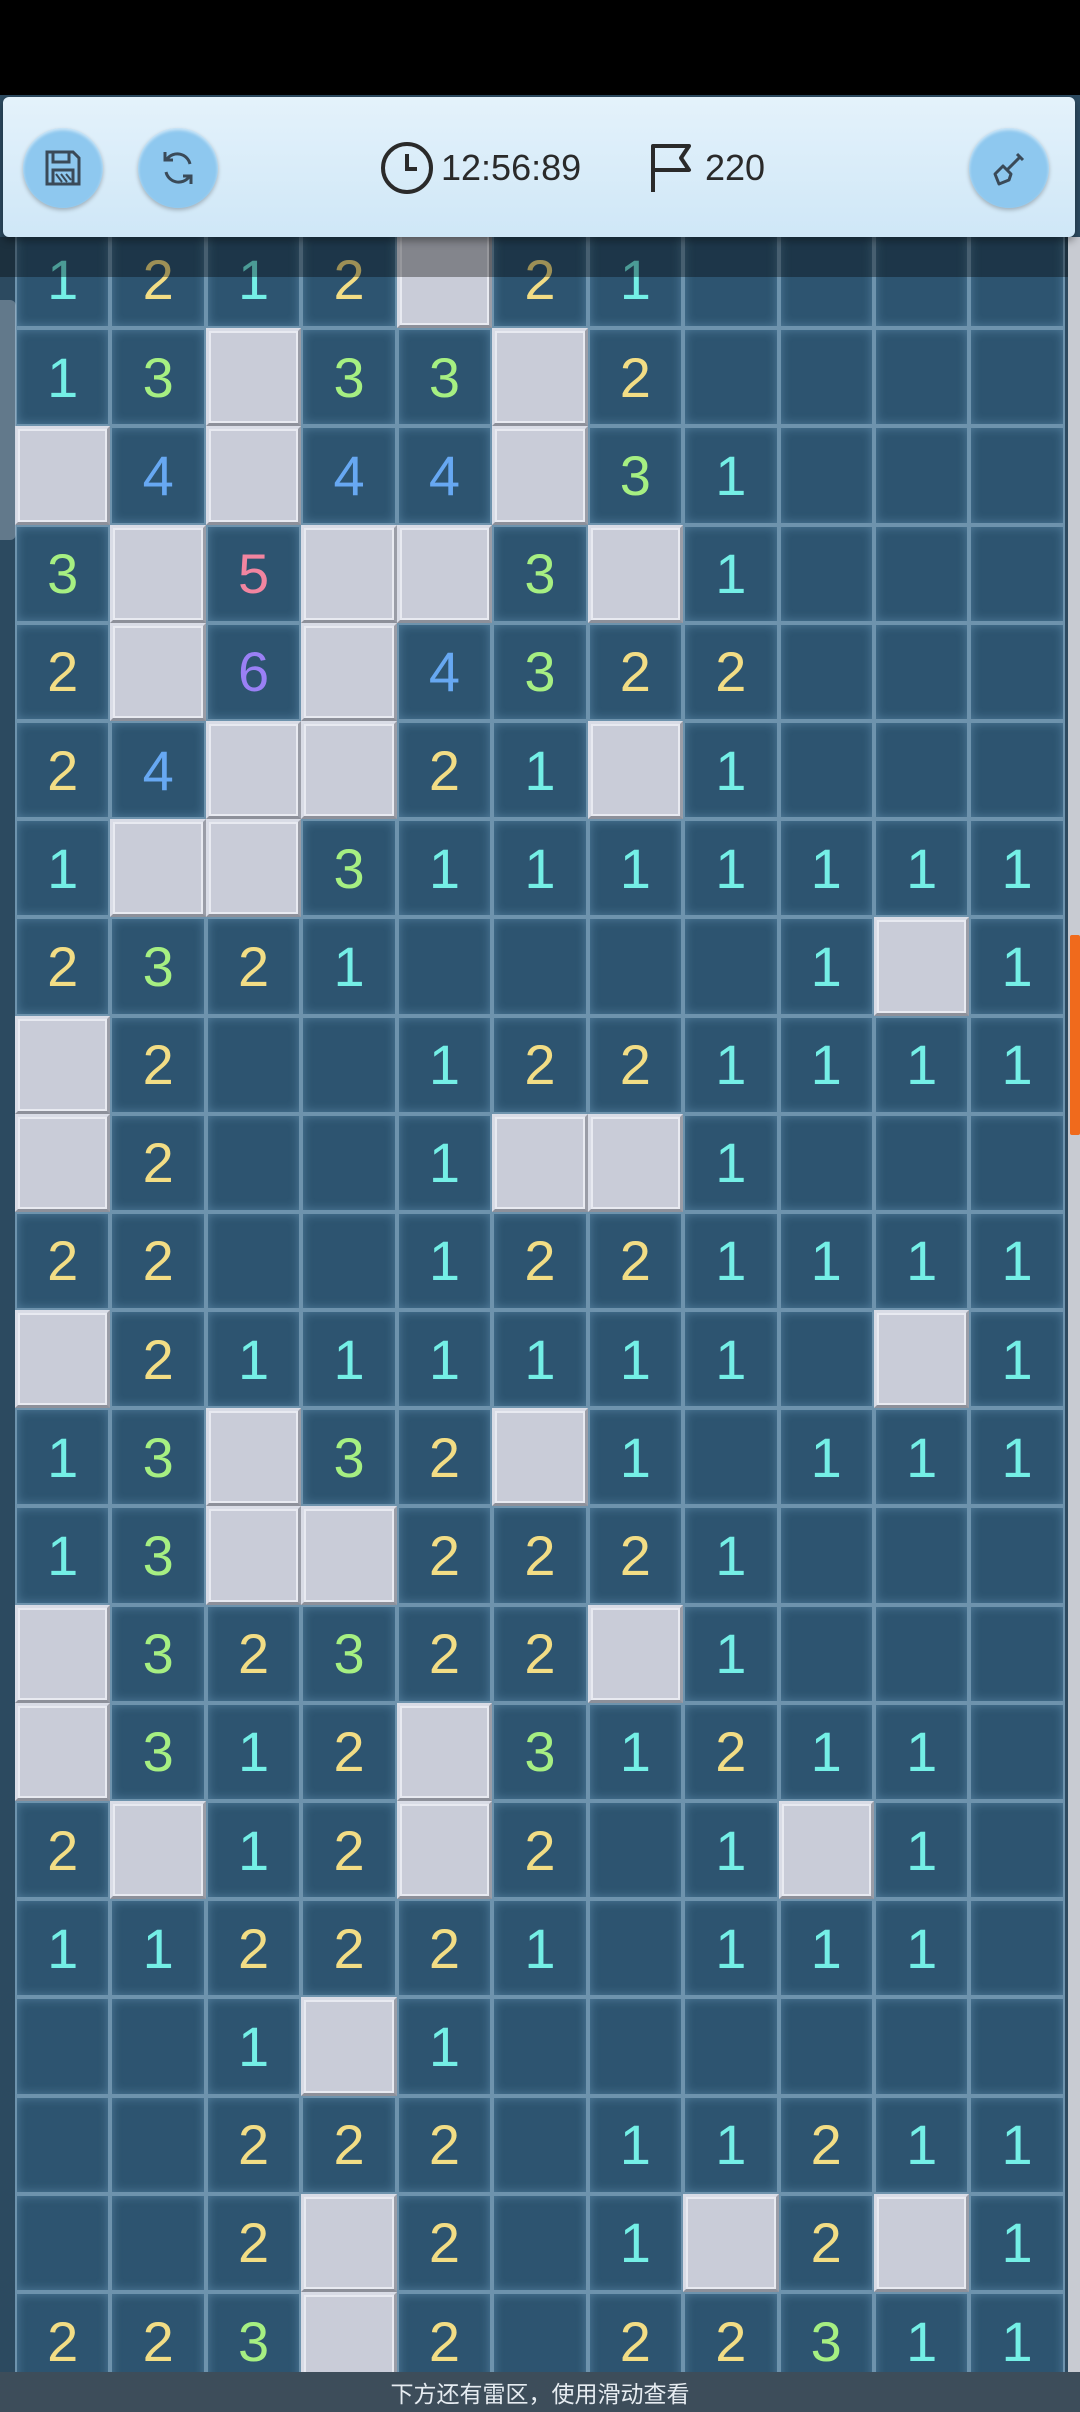  Describe the element at coordinates (1074, 1304) in the screenshot. I see `scrollbar-track` at that location.